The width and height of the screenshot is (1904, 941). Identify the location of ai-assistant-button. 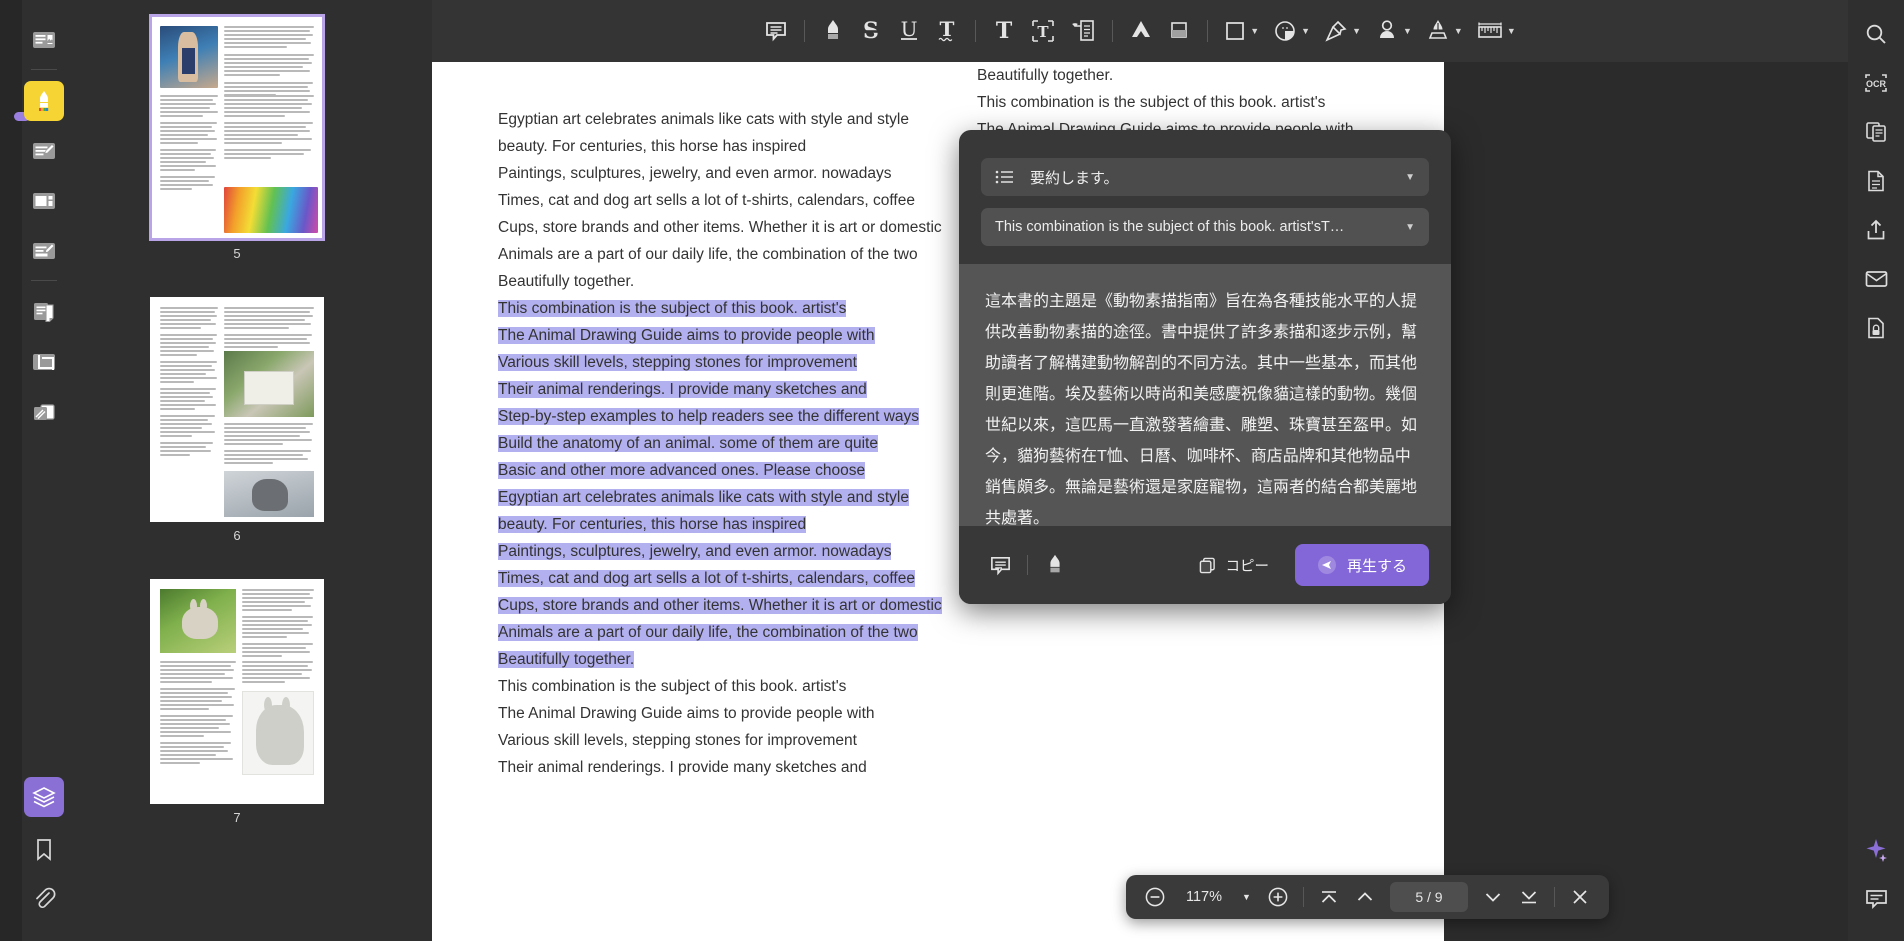
(1876, 850).